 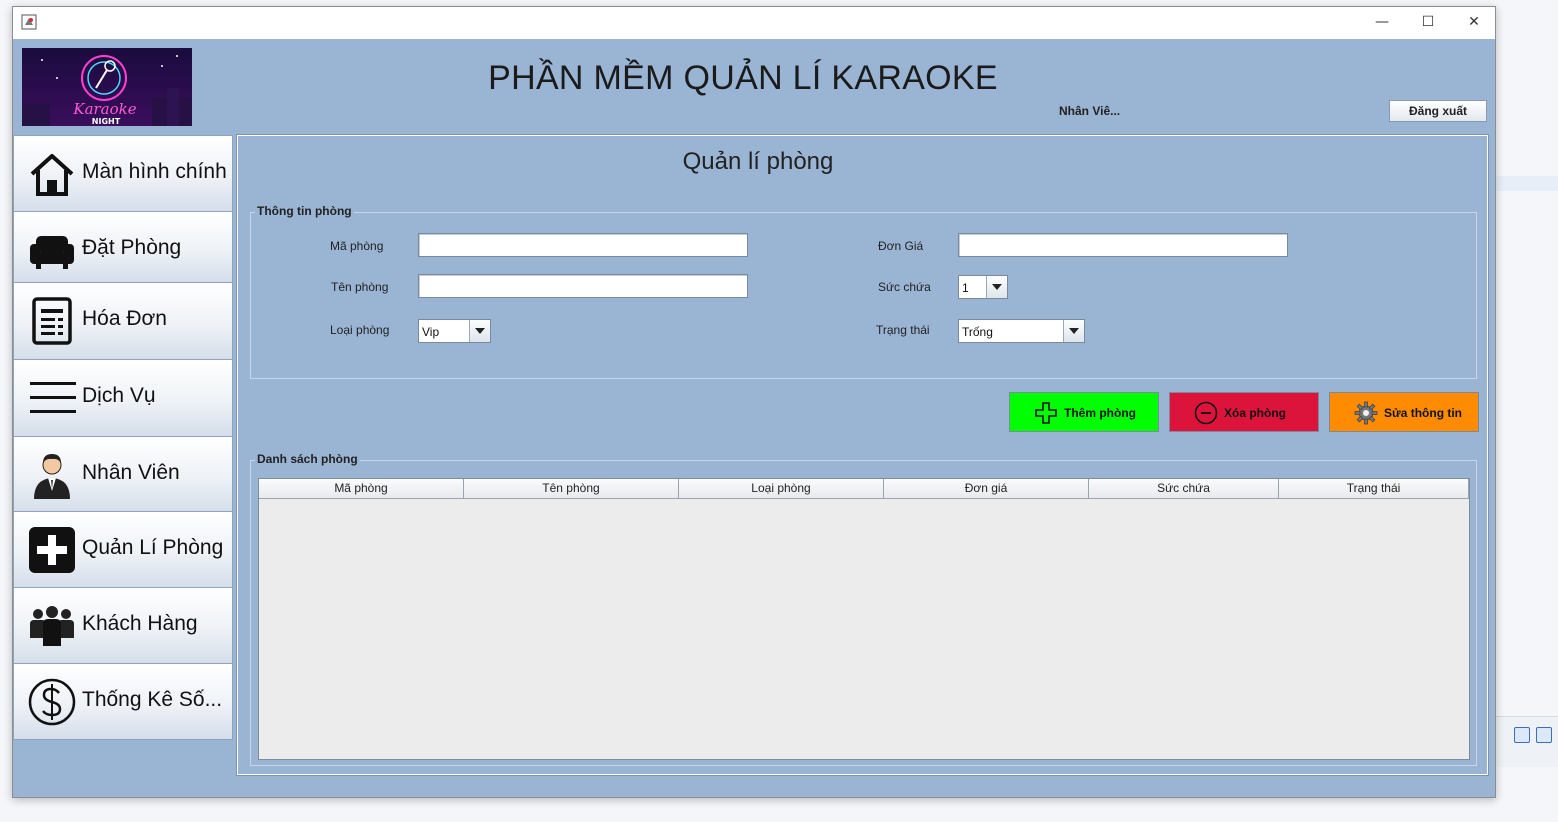 What do you see at coordinates (53, 397) in the screenshot?
I see `menu-lines-icon` at bounding box center [53, 397].